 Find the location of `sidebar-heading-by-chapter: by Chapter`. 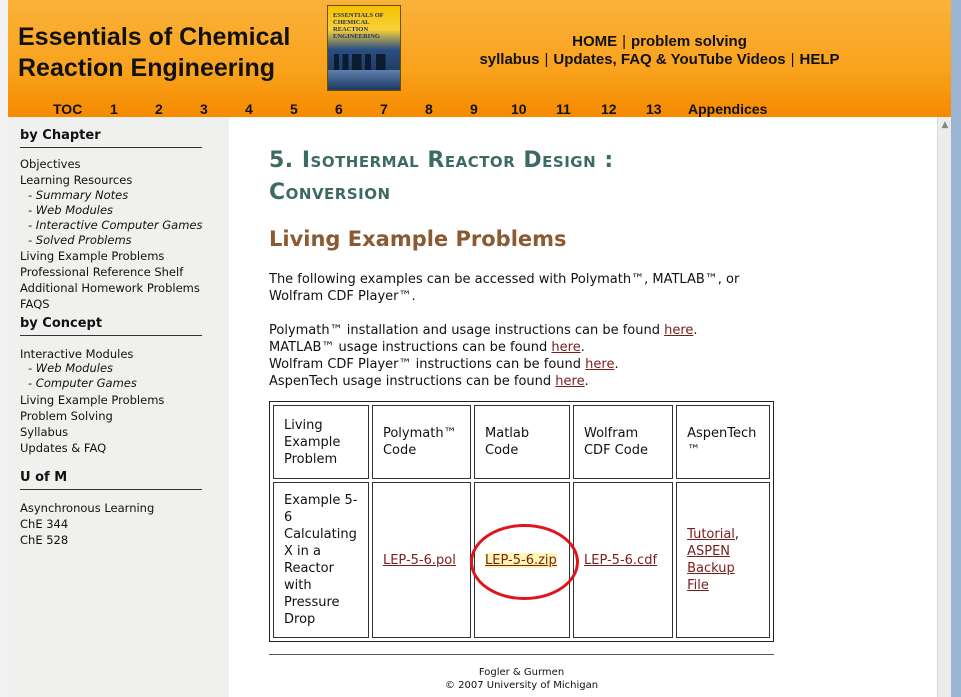

sidebar-heading-by-chapter: by Chapter is located at coordinates (111, 138).